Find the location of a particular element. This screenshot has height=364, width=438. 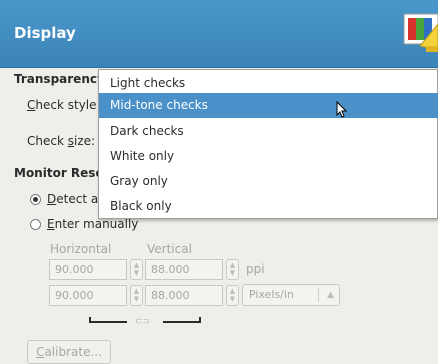

menu-item-white-only: White only is located at coordinates (268, 156).